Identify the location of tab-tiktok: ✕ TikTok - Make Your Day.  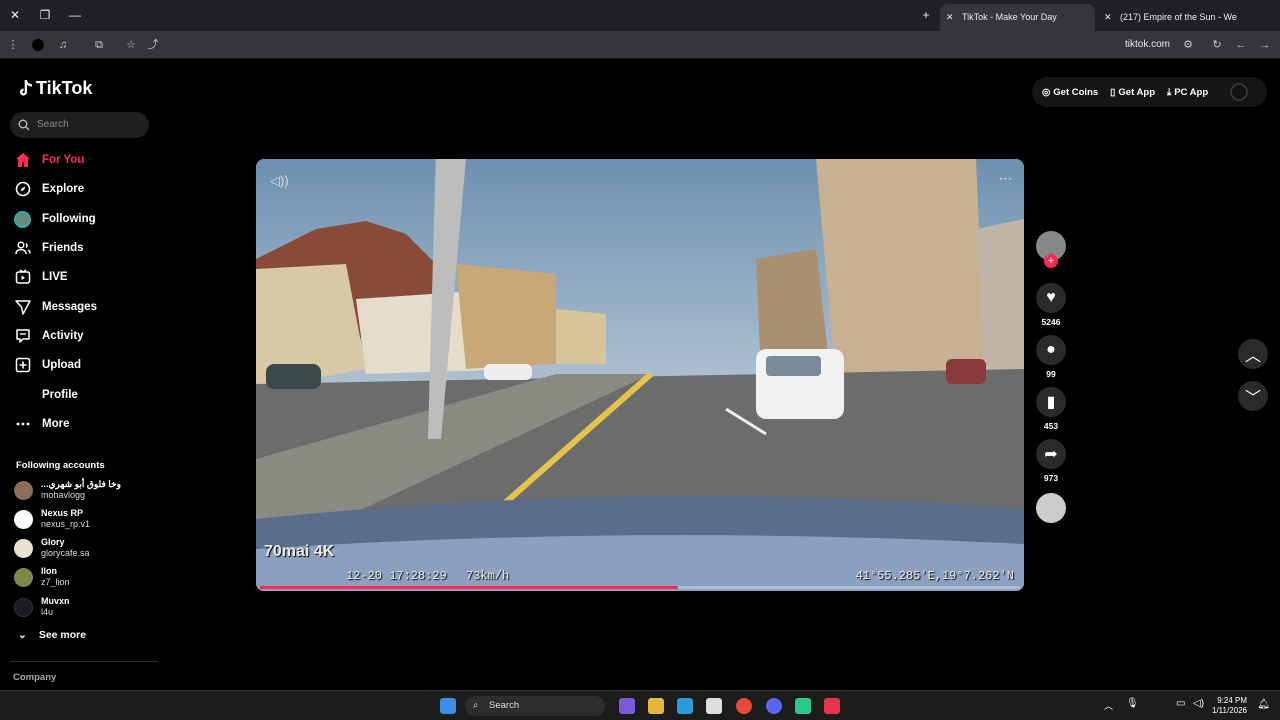
(1017, 17).